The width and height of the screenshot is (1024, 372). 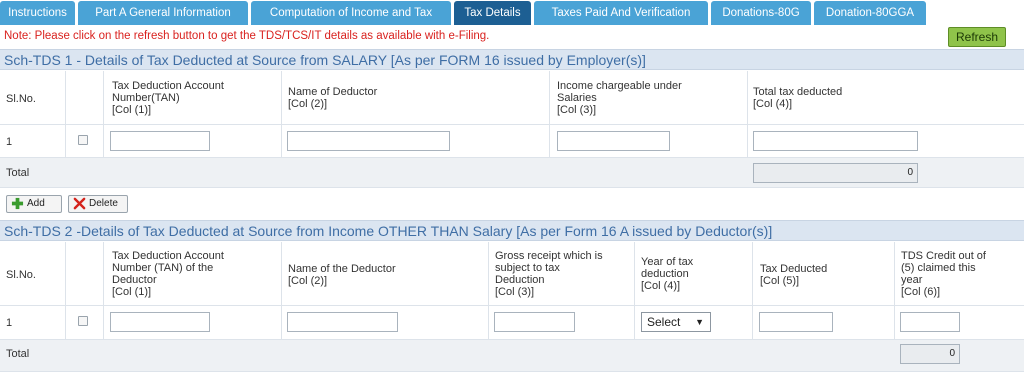 What do you see at coordinates (534, 322) in the screenshot?
I see `gross-receipt-input` at bounding box center [534, 322].